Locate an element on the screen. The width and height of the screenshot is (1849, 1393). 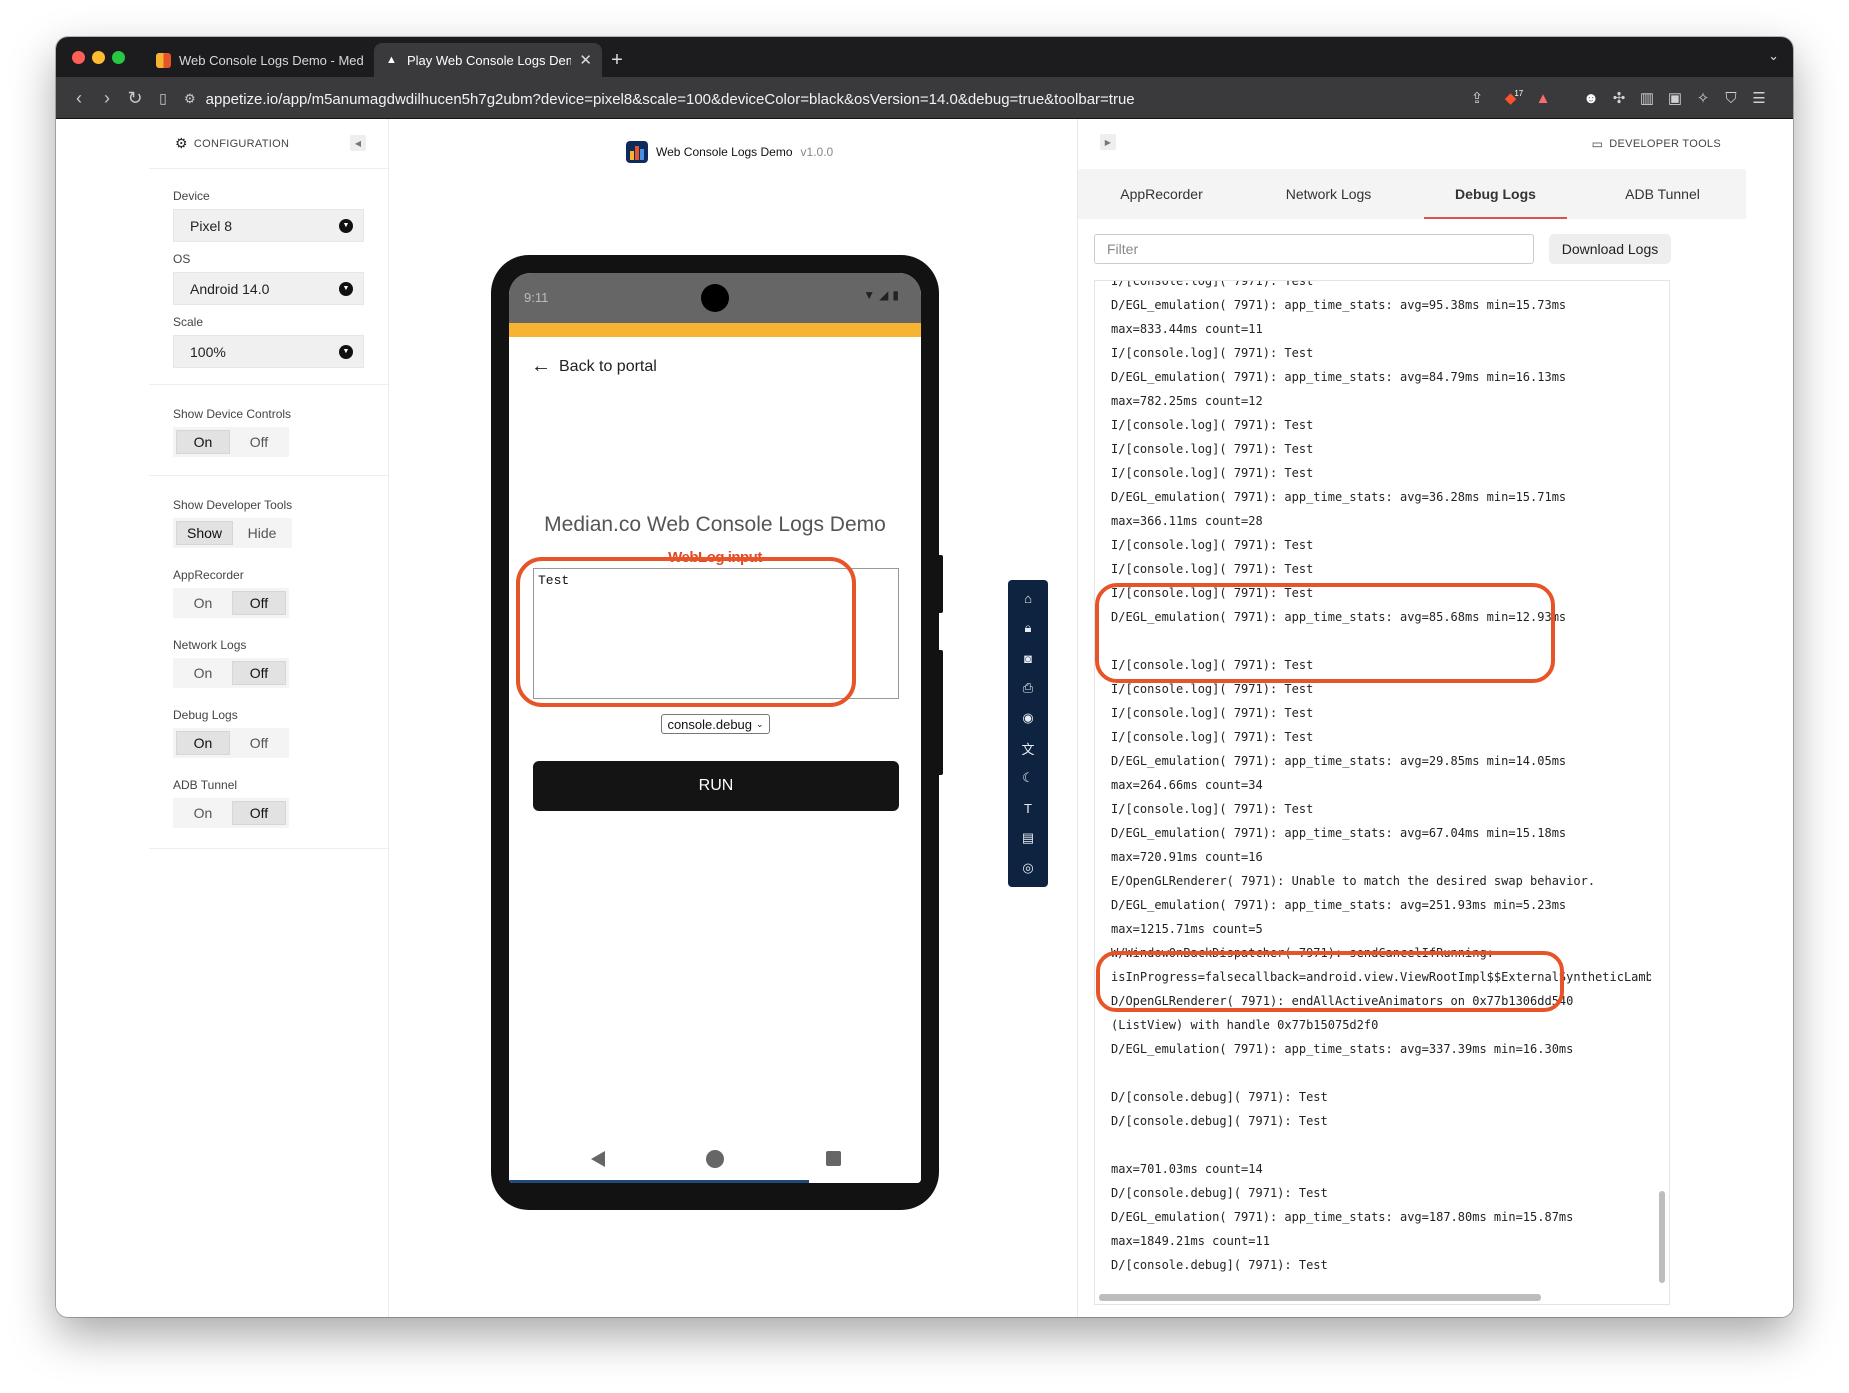
collapse-config-button: ◀ is located at coordinates (358, 143).